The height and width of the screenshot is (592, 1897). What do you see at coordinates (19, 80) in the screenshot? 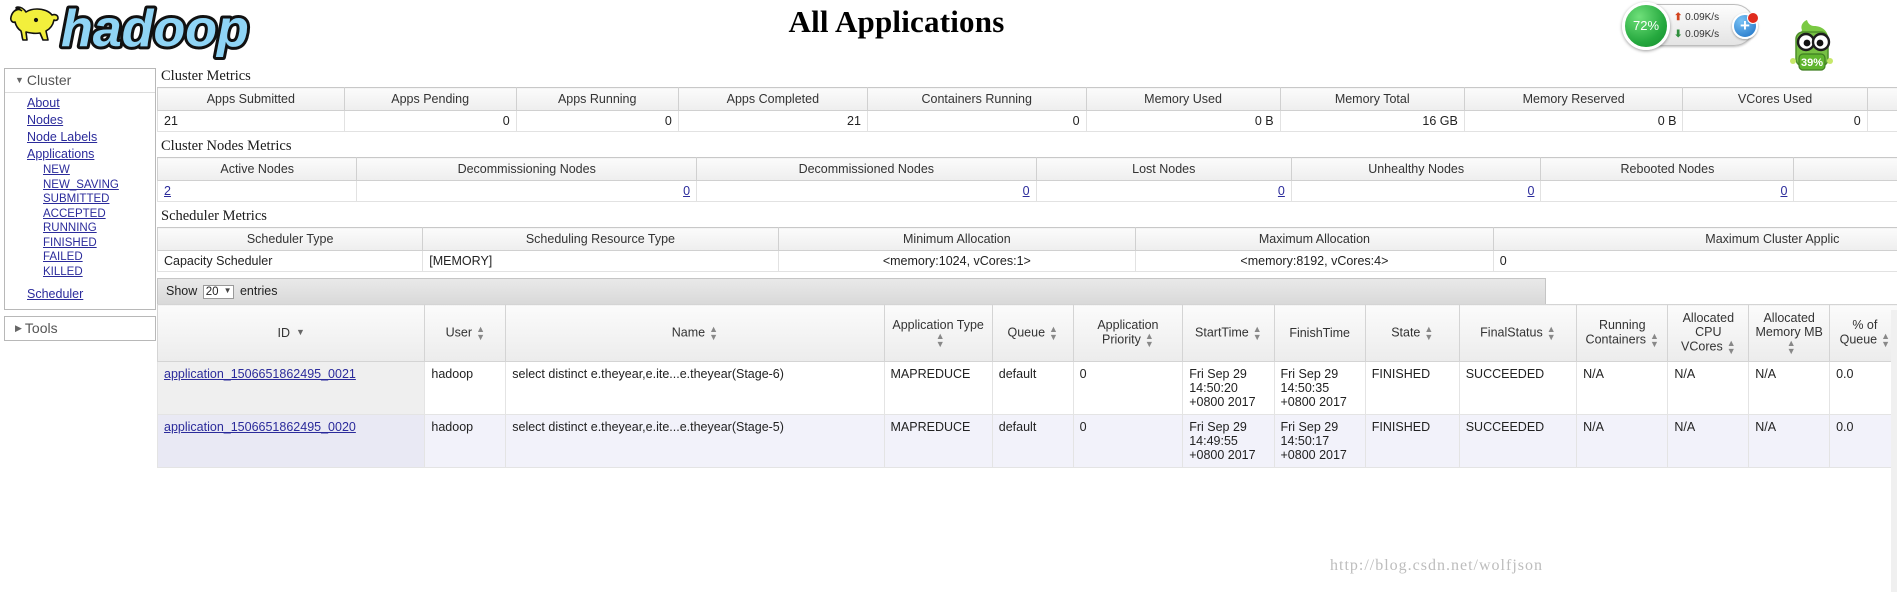
I see `caret-down-icon: ▼` at bounding box center [19, 80].